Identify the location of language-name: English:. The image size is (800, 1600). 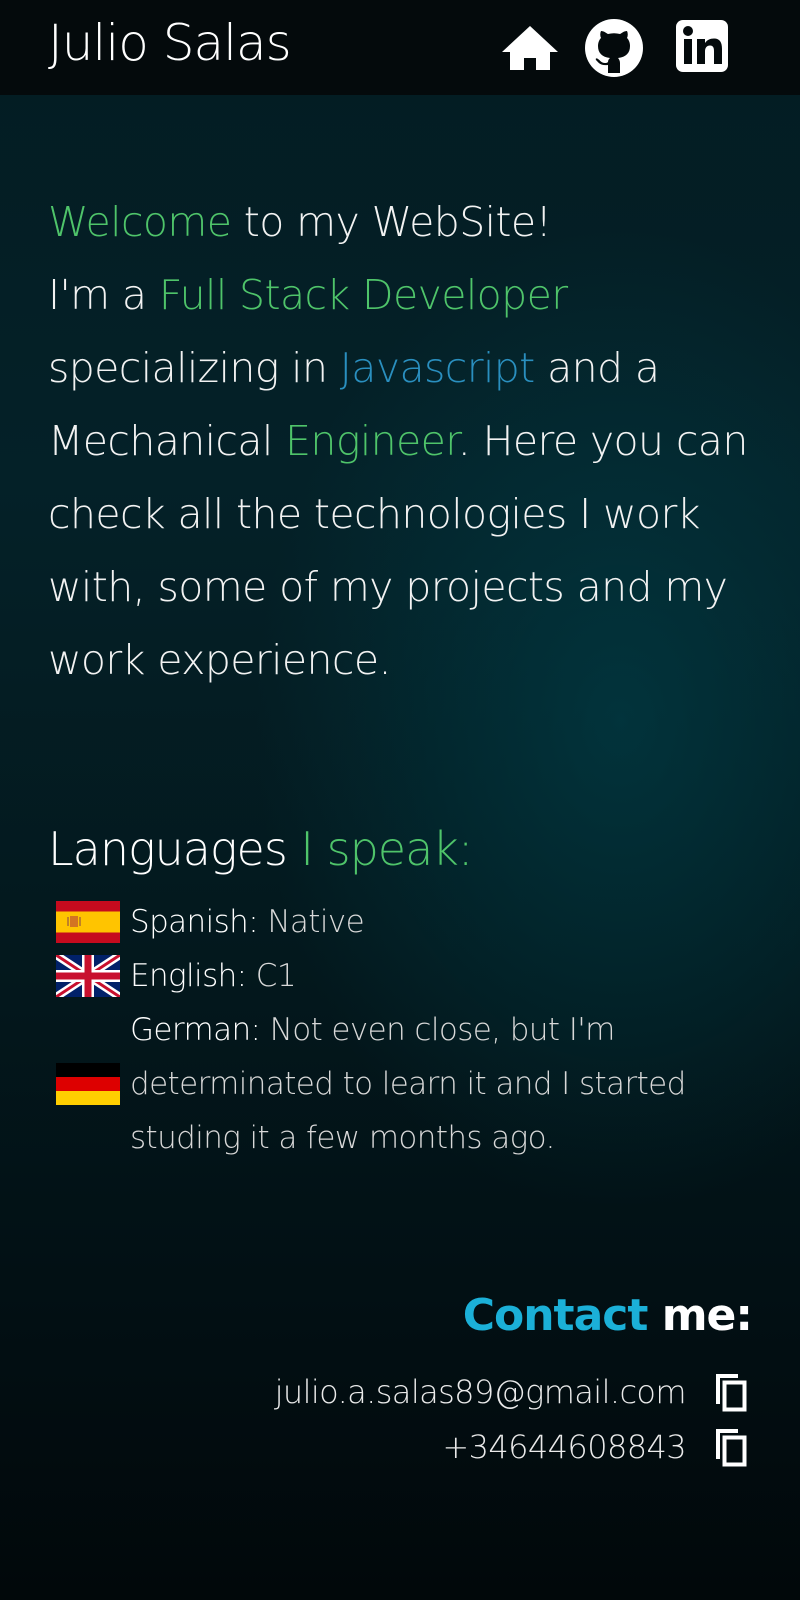
(188, 976).